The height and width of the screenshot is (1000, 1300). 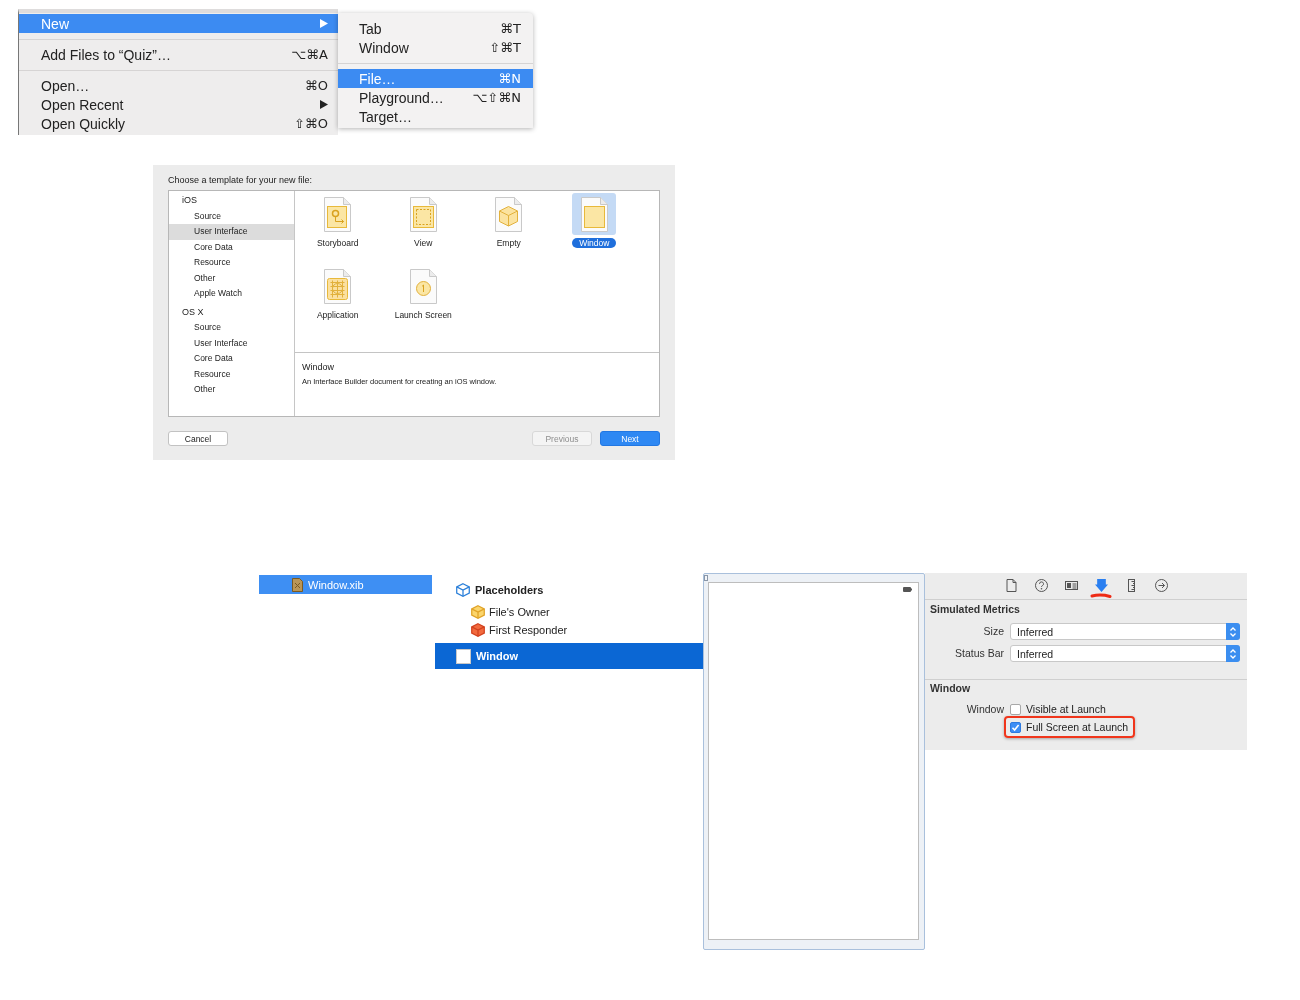 What do you see at coordinates (178, 104) in the screenshot?
I see `menu-item: Open Recent` at bounding box center [178, 104].